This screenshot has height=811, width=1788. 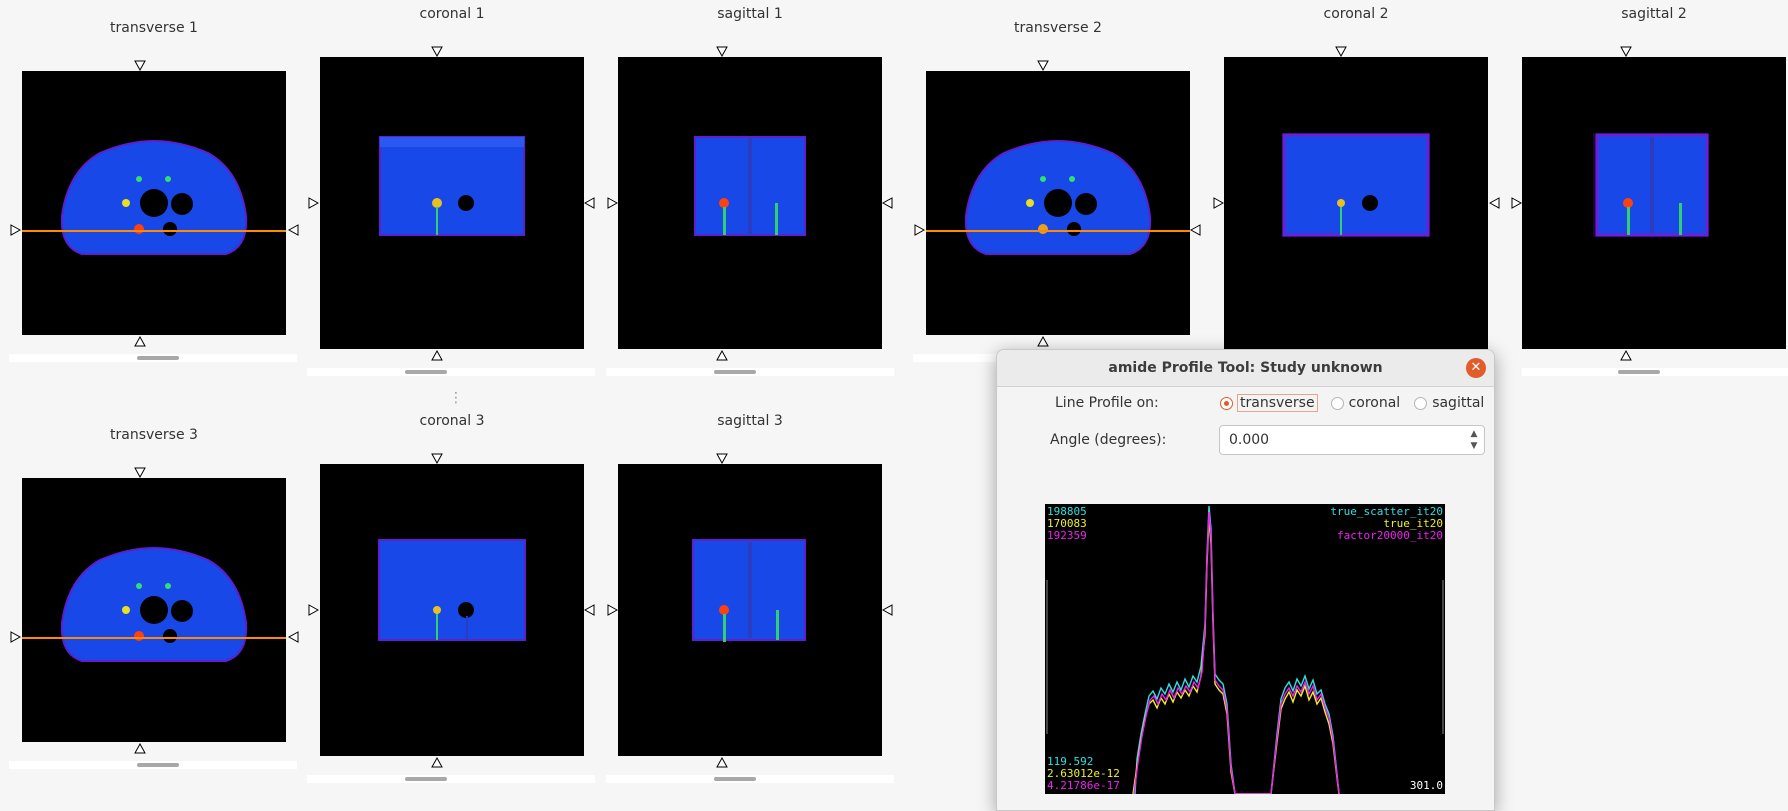 I want to click on sagittal-1-canvas, so click(x=750, y=203).